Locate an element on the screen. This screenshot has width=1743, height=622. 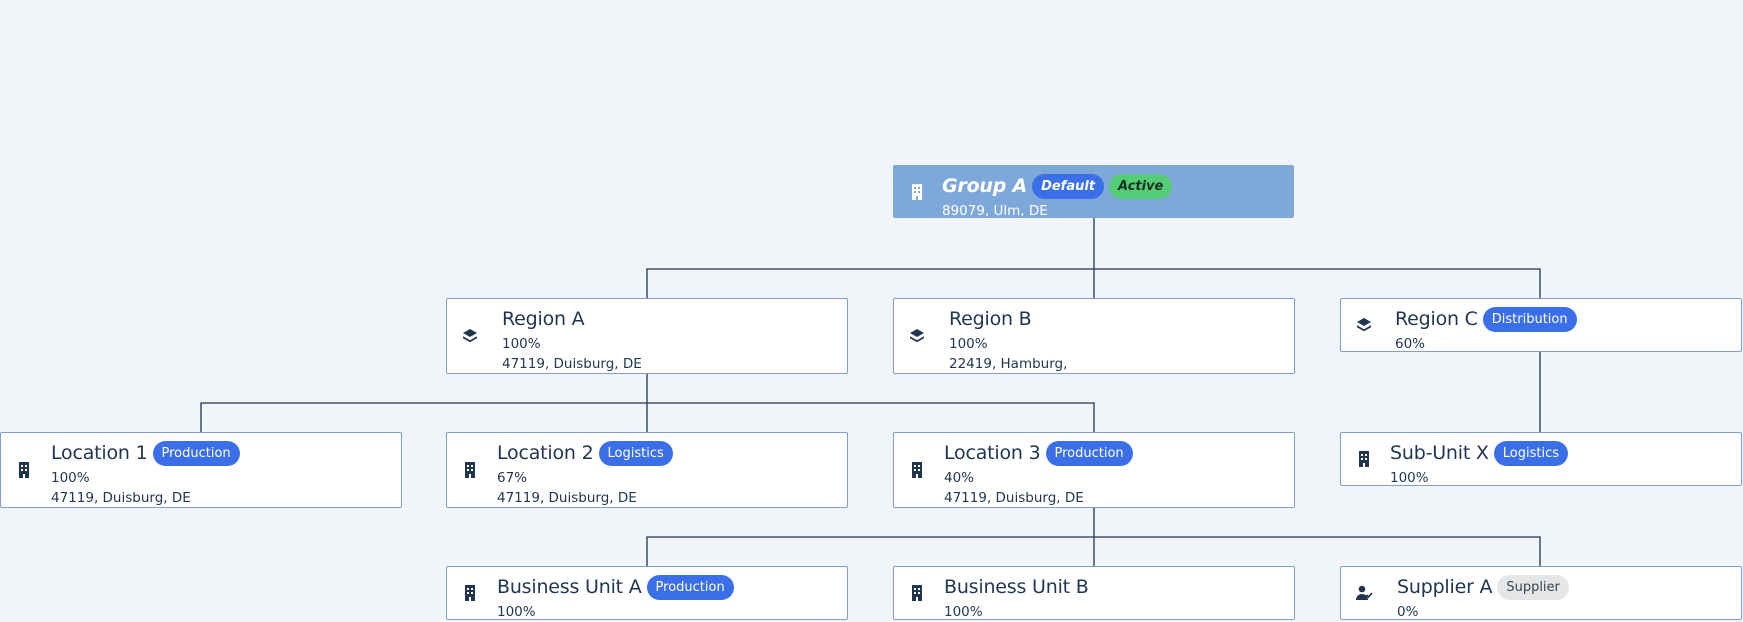
node-title-row: Group A Default Active is located at coordinates (1112, 186).